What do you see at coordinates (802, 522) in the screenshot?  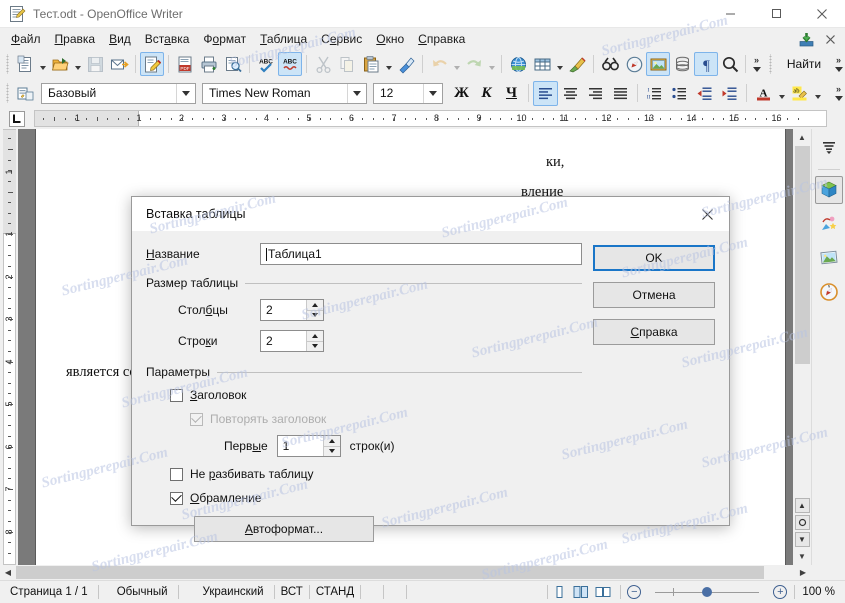 I see `navigation-target-button` at bounding box center [802, 522].